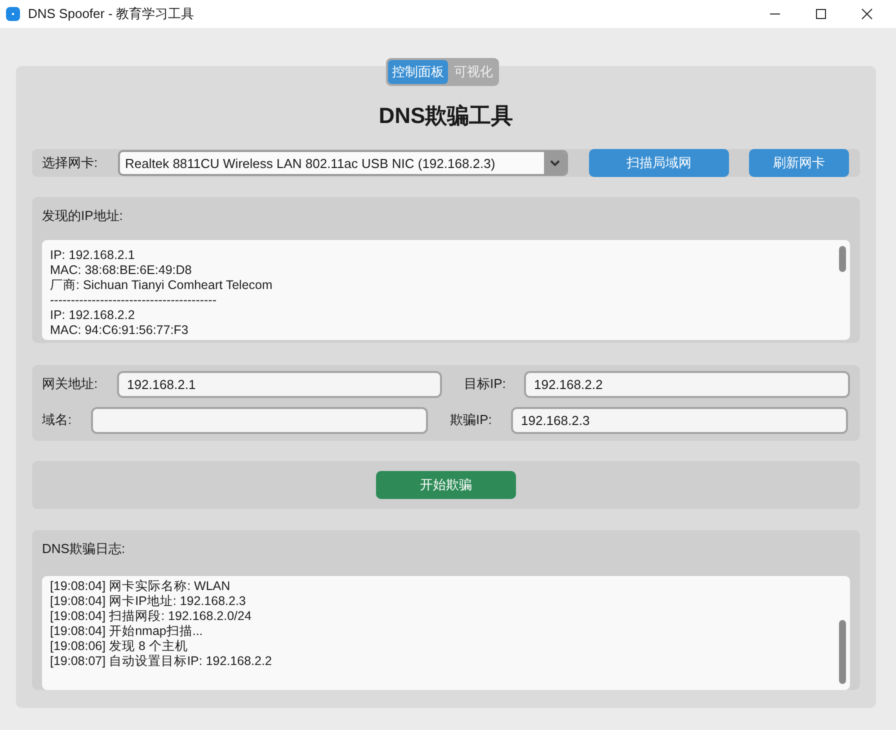 This screenshot has width=896, height=730. I want to click on text-line: MAC: 94:C6:91:56:77:F3, so click(120, 330).